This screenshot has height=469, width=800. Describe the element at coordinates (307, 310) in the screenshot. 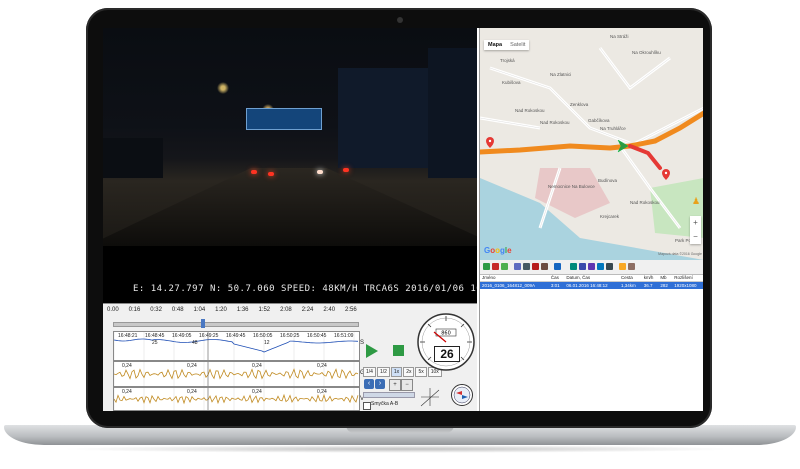

I see `timeline-tick-label: 2:24` at that location.